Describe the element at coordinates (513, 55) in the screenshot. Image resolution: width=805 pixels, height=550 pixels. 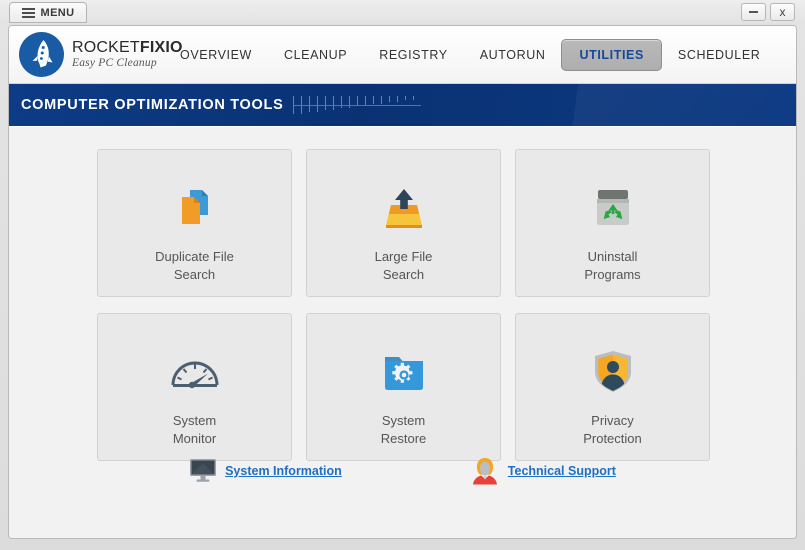
I see `tab-autorun: AUTORUN` at that location.